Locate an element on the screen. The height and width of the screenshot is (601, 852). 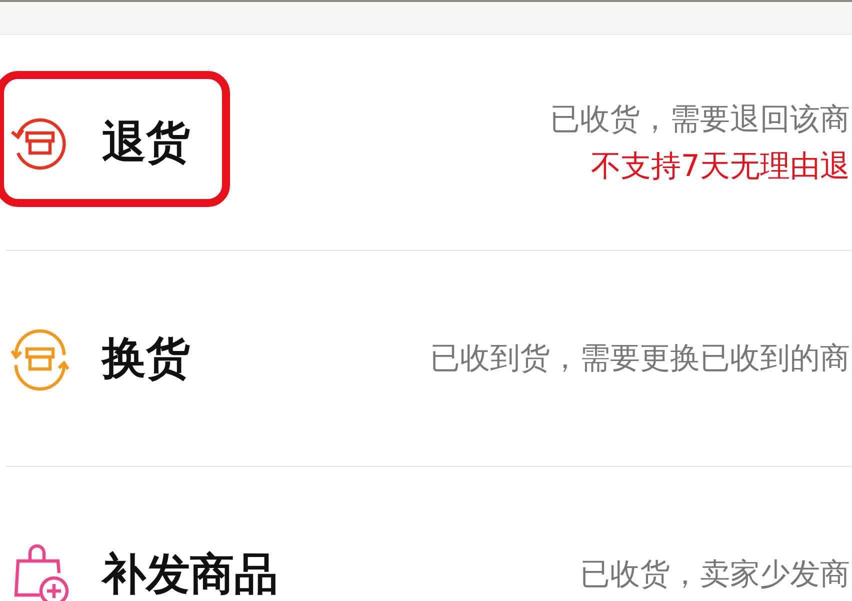
exchange-box-icon is located at coordinates (40, 358).